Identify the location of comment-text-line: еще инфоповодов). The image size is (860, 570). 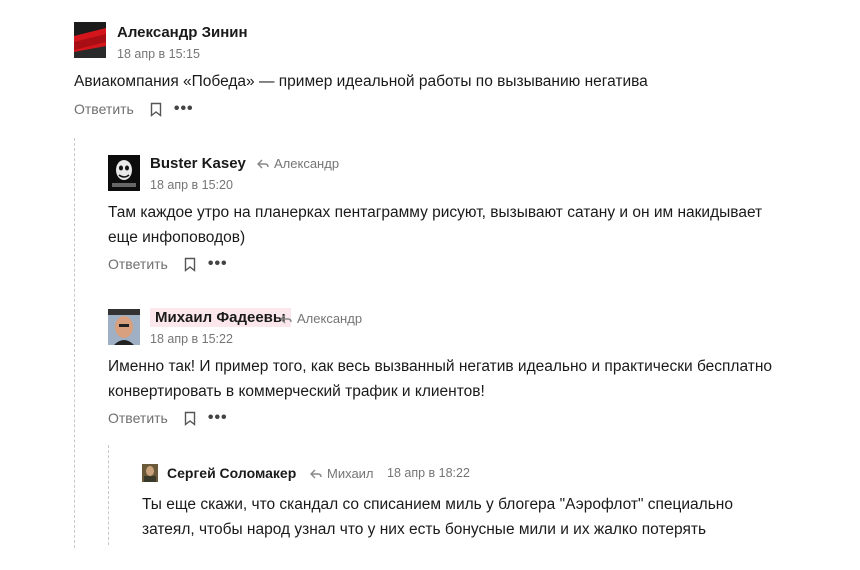
(177, 237).